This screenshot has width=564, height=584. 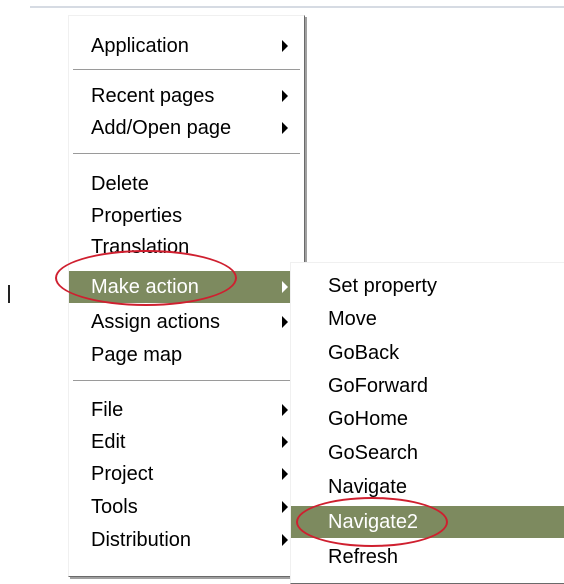 I want to click on menu-item-recent-pages: Recent pages, so click(x=186, y=96).